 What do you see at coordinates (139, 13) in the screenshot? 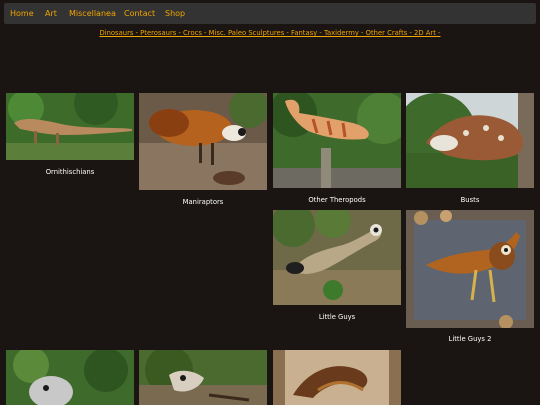
I see `nav-contact-link: Contact` at bounding box center [139, 13].